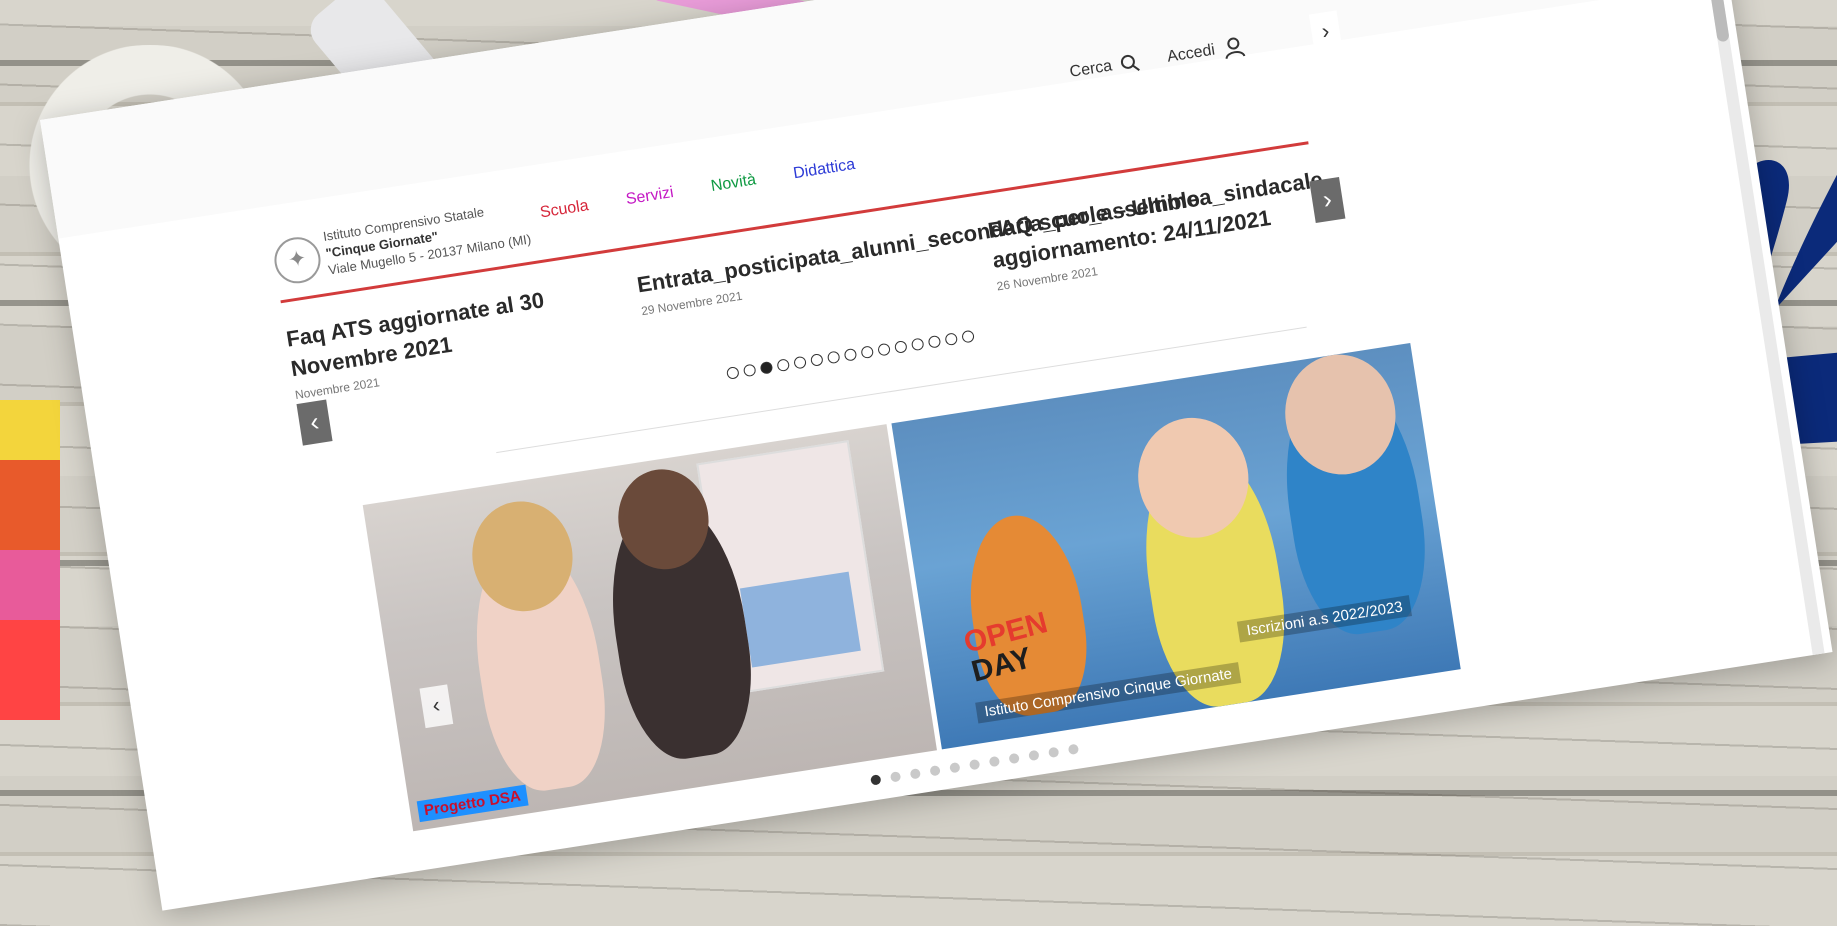 The width and height of the screenshot is (1837, 926). I want to click on nav-novita: Novità, so click(734, 183).